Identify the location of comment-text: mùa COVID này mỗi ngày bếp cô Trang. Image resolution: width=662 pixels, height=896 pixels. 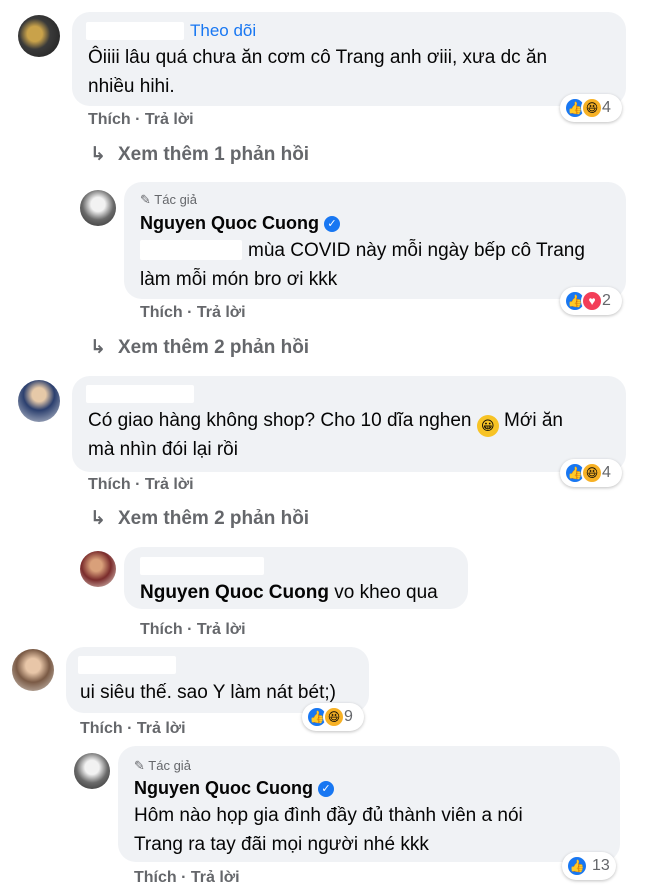
(416, 250).